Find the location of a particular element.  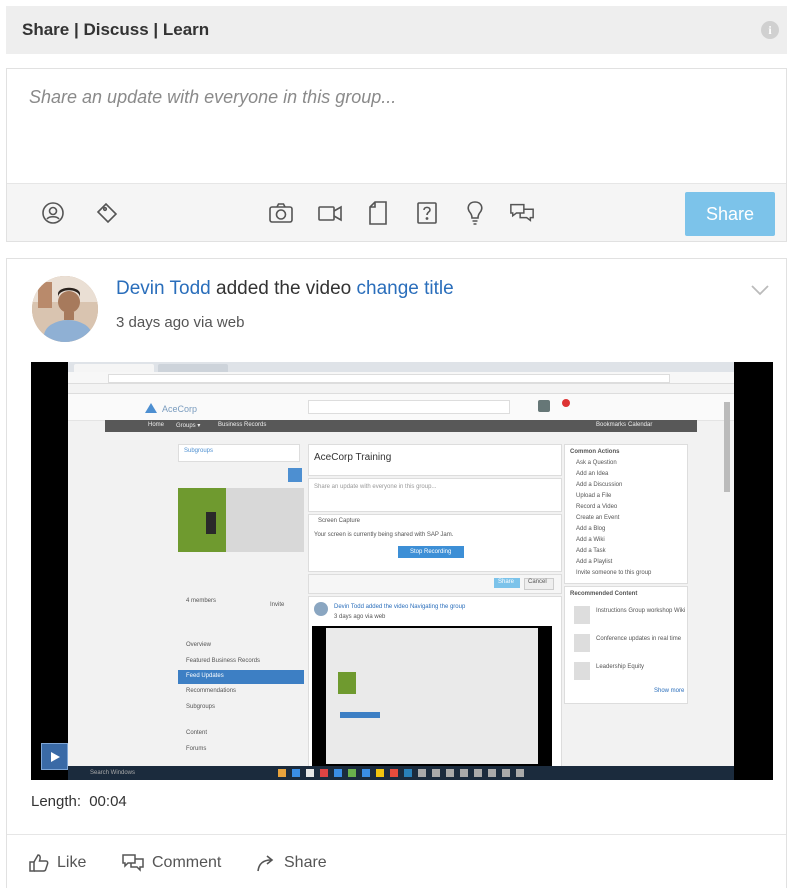

video-icon is located at coordinates (330, 213).